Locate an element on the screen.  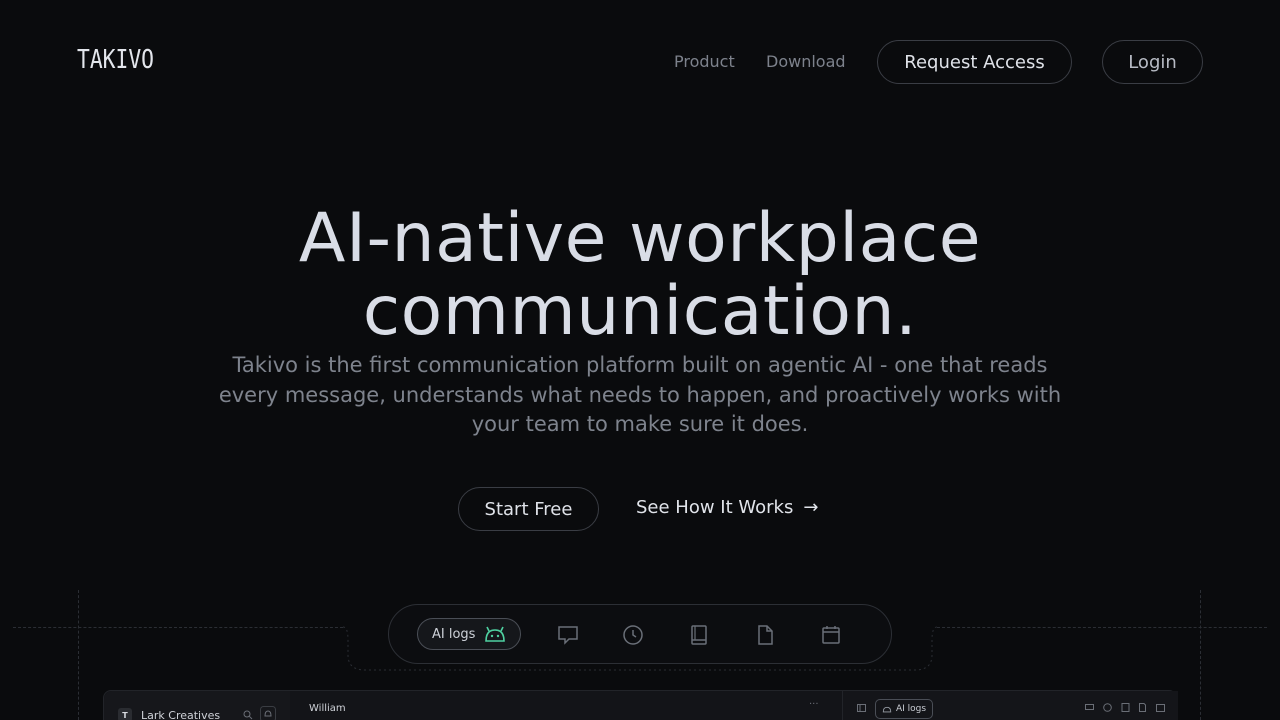
chat-title: William is located at coordinates (327, 708).